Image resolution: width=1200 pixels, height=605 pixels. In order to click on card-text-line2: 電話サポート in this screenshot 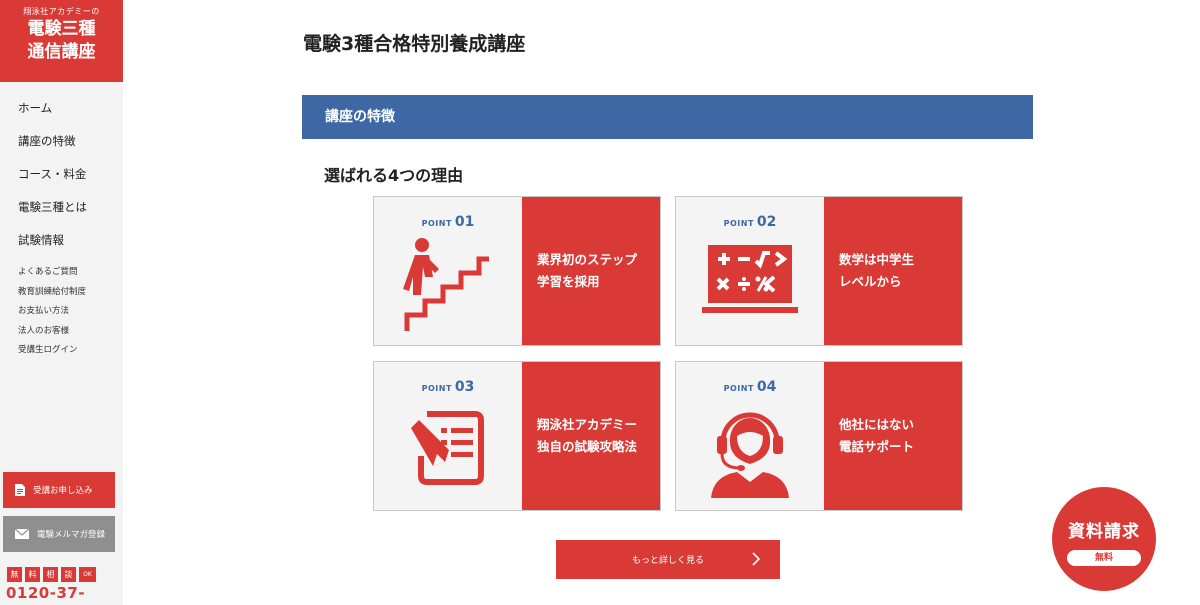, I will do `click(877, 446)`.